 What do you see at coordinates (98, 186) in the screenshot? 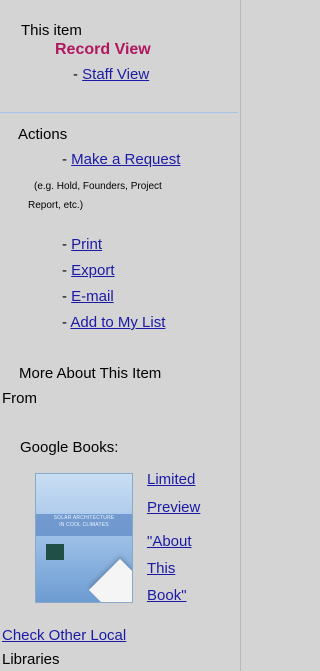
I see `request-note-line1: (e.g. Hold, Founders, Project` at bounding box center [98, 186].